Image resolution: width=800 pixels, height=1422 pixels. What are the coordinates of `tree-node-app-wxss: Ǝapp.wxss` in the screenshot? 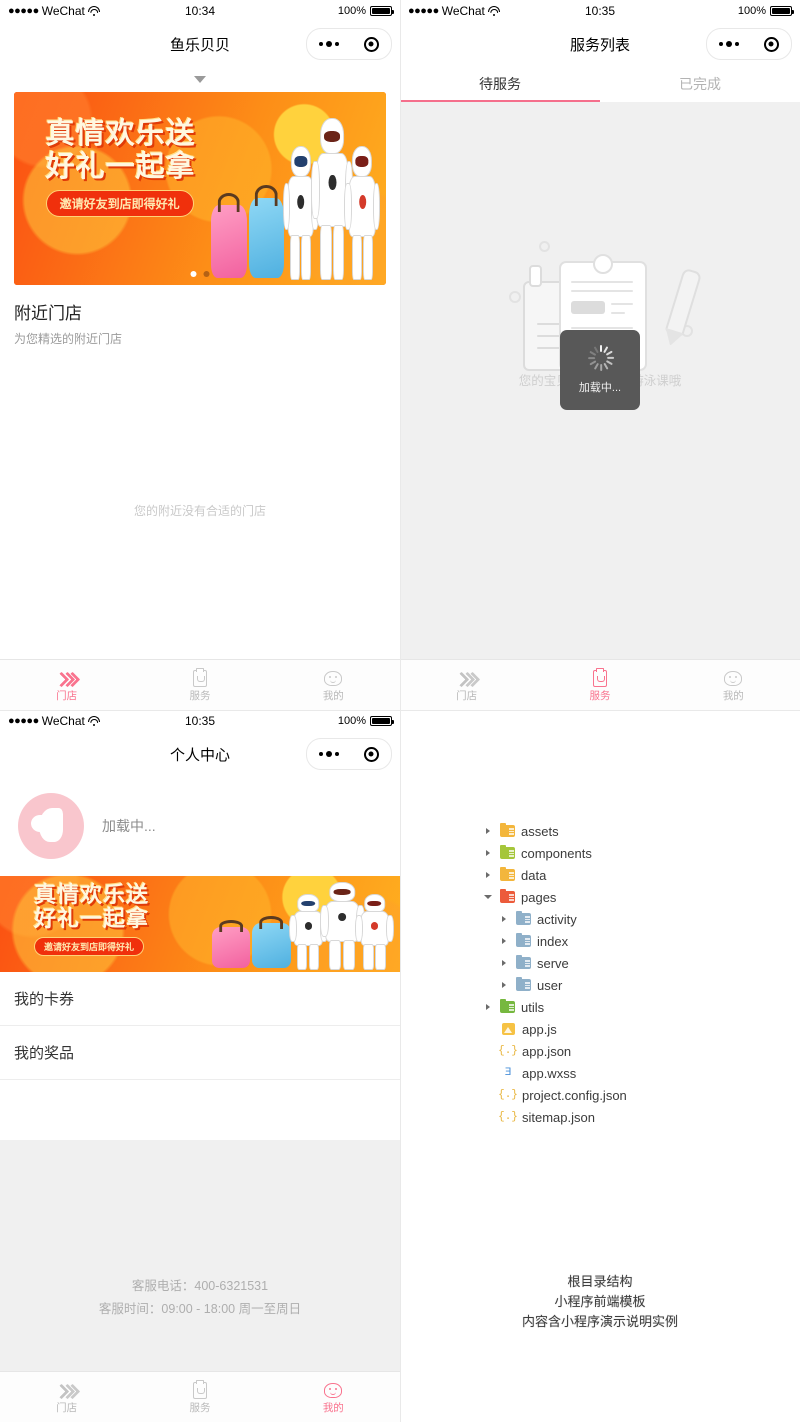 It's located at (554, 1073).